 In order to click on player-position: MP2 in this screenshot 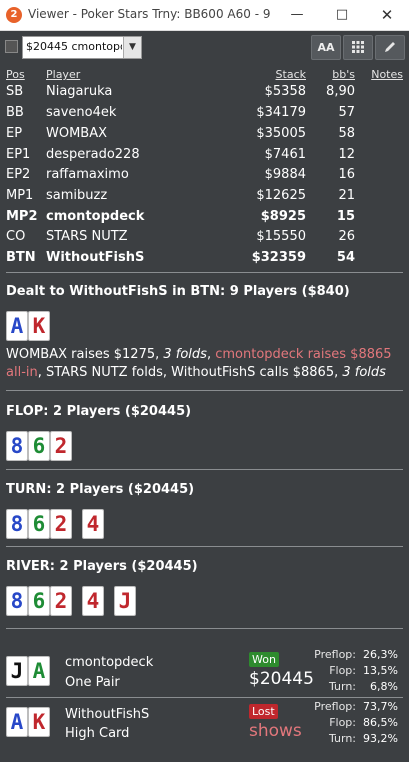, I will do `click(22, 216)`.